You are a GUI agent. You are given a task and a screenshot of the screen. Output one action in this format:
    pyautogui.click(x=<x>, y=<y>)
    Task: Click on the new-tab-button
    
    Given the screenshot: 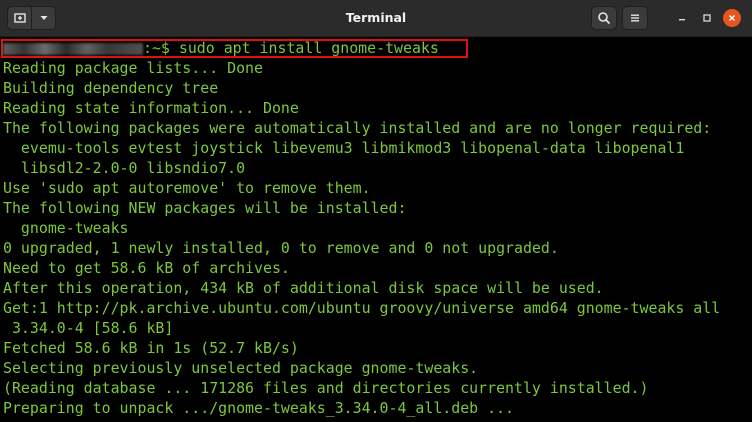 What is the action you would take?
    pyautogui.click(x=19, y=18)
    